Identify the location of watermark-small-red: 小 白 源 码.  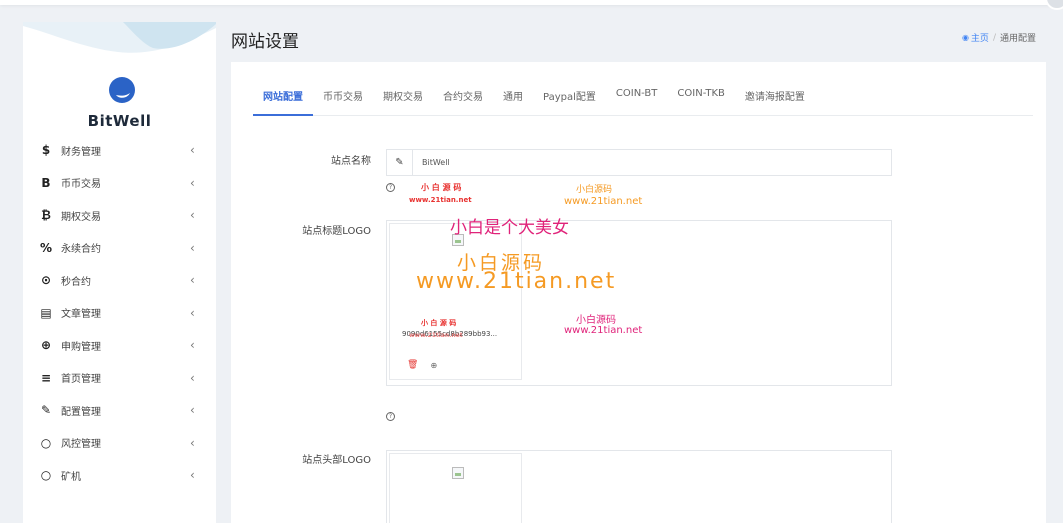
(441, 187).